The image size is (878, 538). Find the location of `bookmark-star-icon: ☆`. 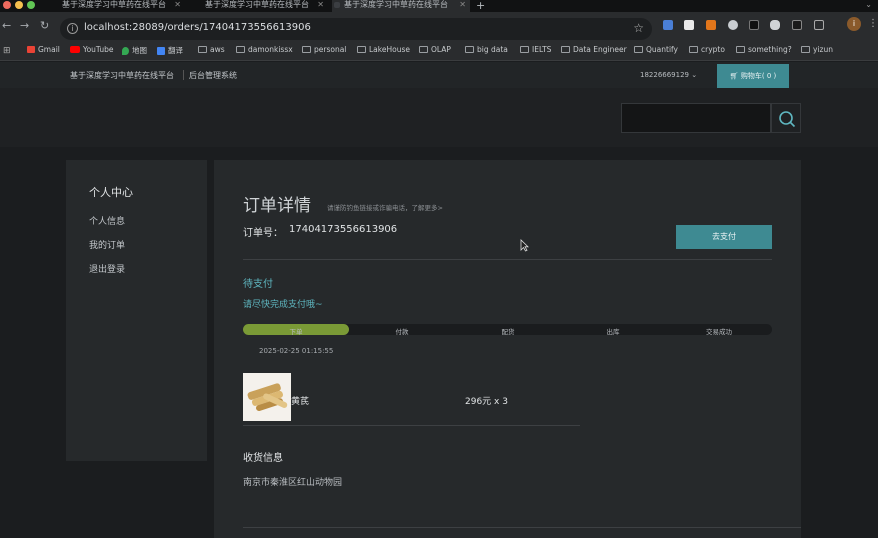

bookmark-star-icon: ☆ is located at coordinates (638, 28).